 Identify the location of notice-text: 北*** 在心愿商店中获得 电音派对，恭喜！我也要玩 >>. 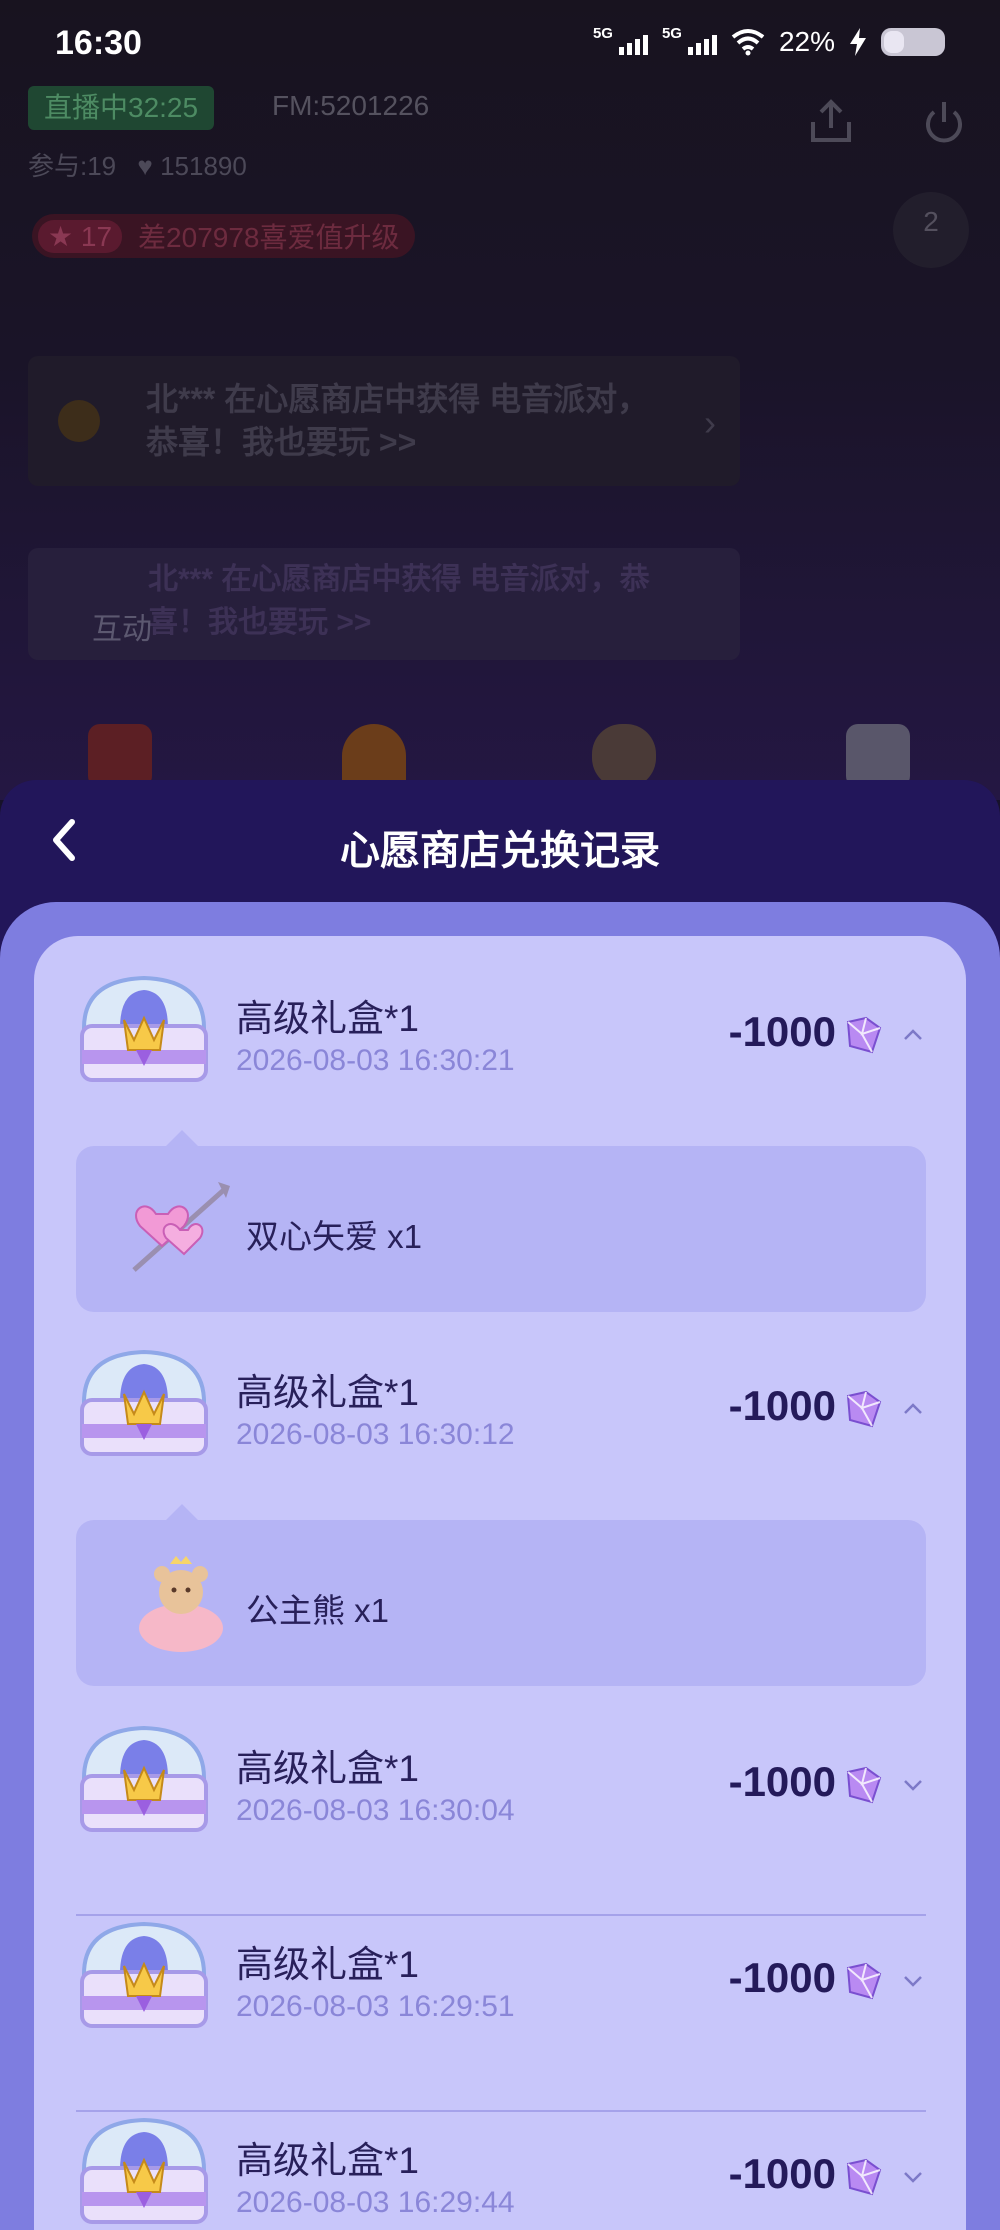
(398, 420).